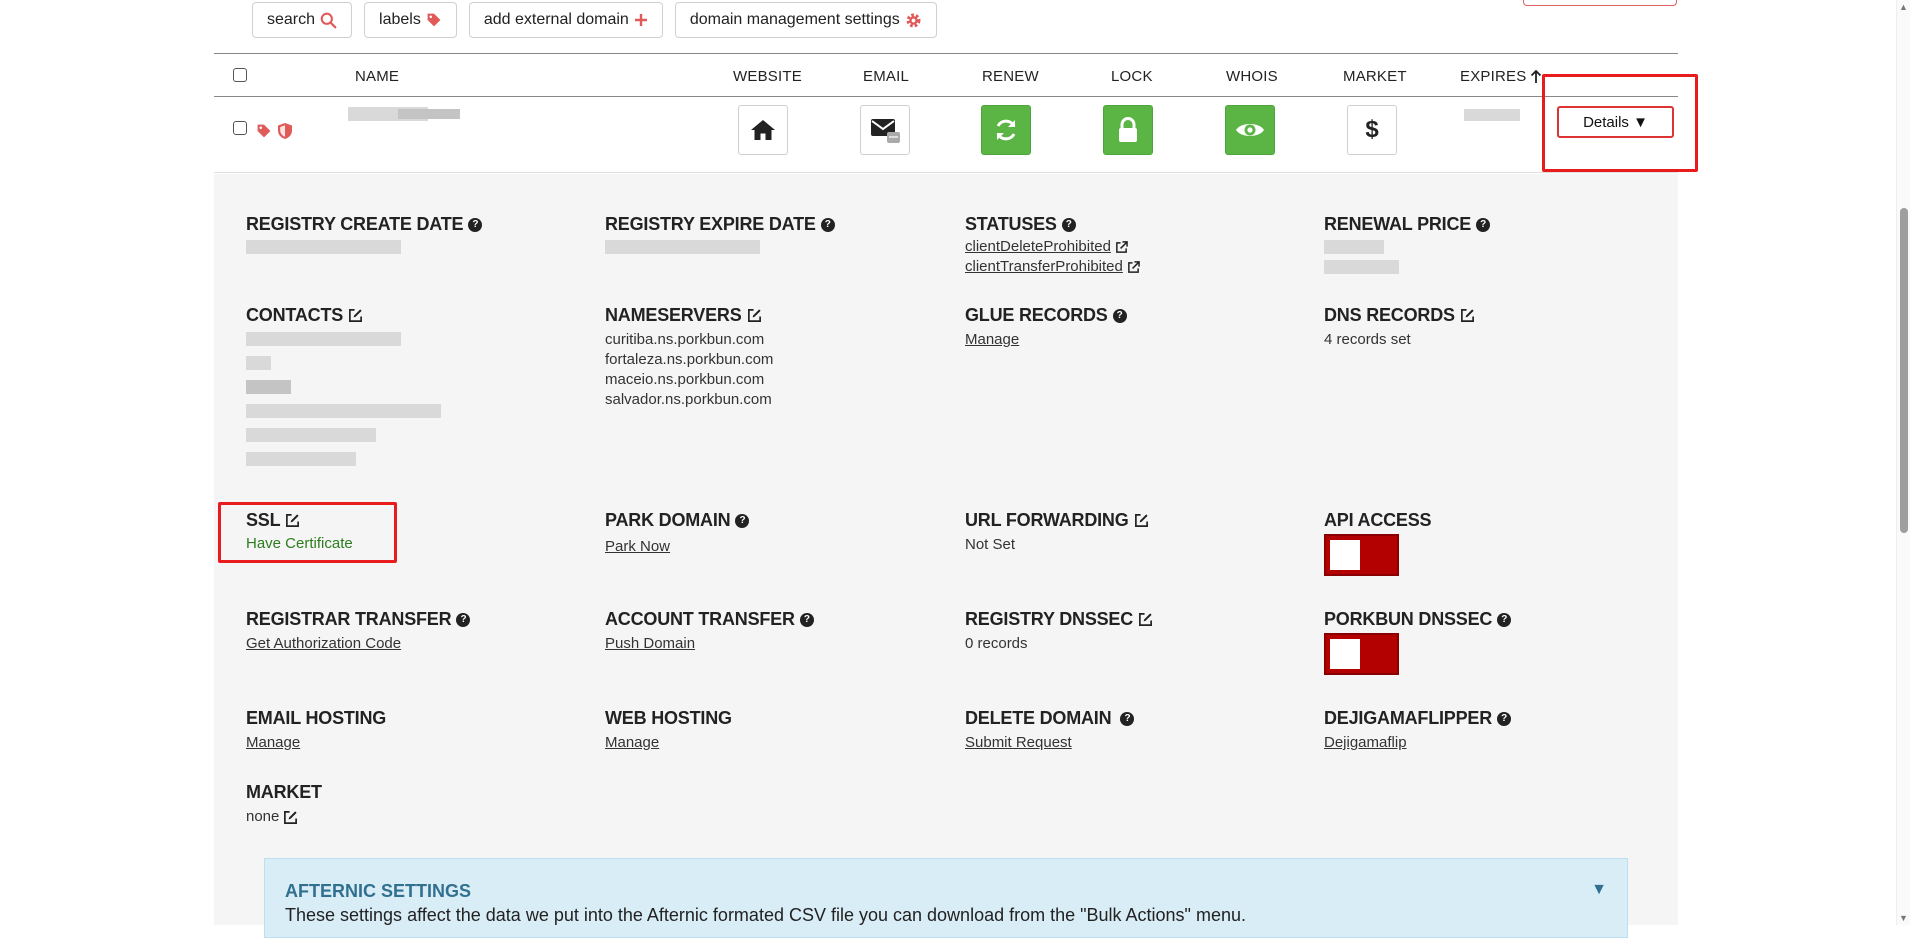 This screenshot has height=938, width=1910. Describe the element at coordinates (1122, 246) in the screenshot. I see `external-link-icon` at that location.